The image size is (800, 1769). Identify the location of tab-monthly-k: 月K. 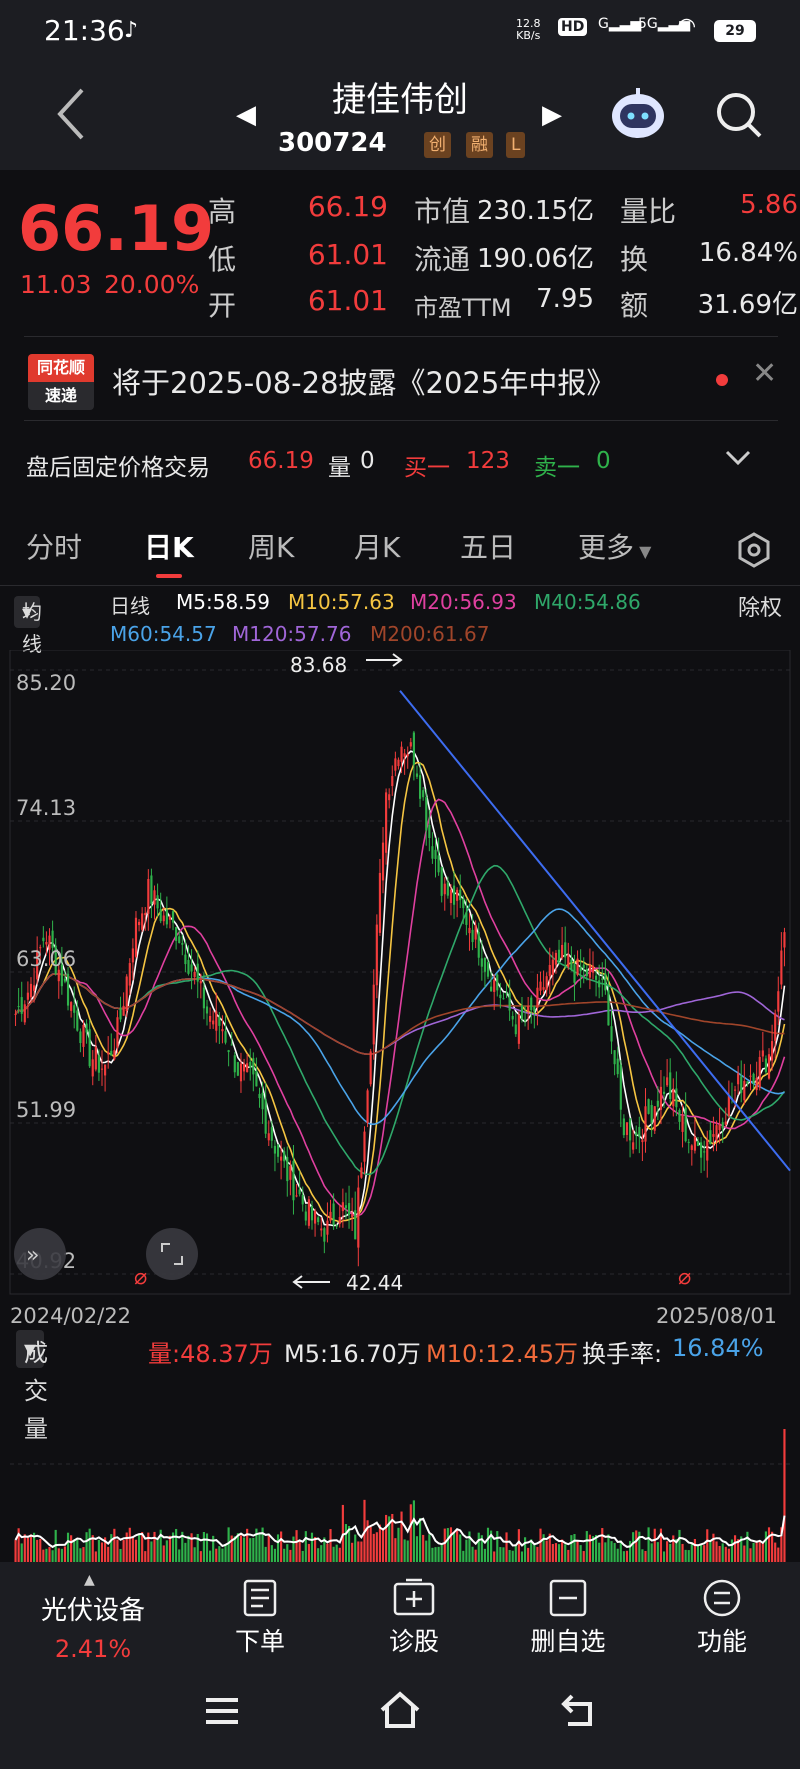
(377, 546).